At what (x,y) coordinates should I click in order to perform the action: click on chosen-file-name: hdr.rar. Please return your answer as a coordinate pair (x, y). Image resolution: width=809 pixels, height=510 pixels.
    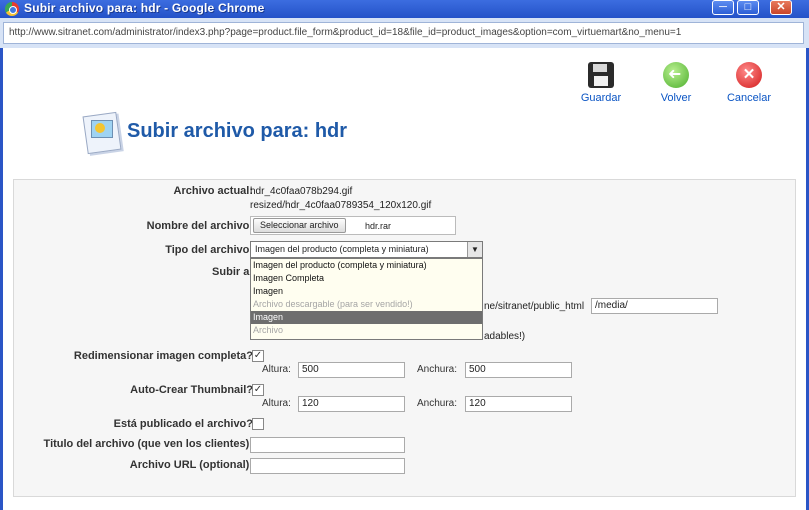
    Looking at the image, I should click on (378, 226).